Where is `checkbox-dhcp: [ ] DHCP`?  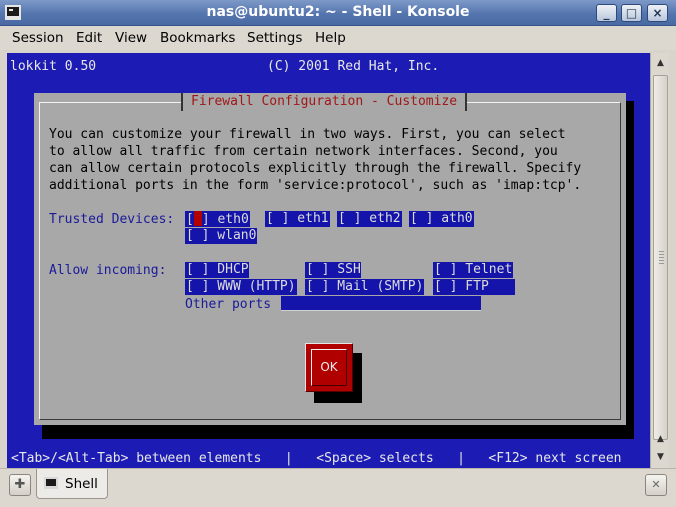
checkbox-dhcp: [ ] DHCP is located at coordinates (217, 270).